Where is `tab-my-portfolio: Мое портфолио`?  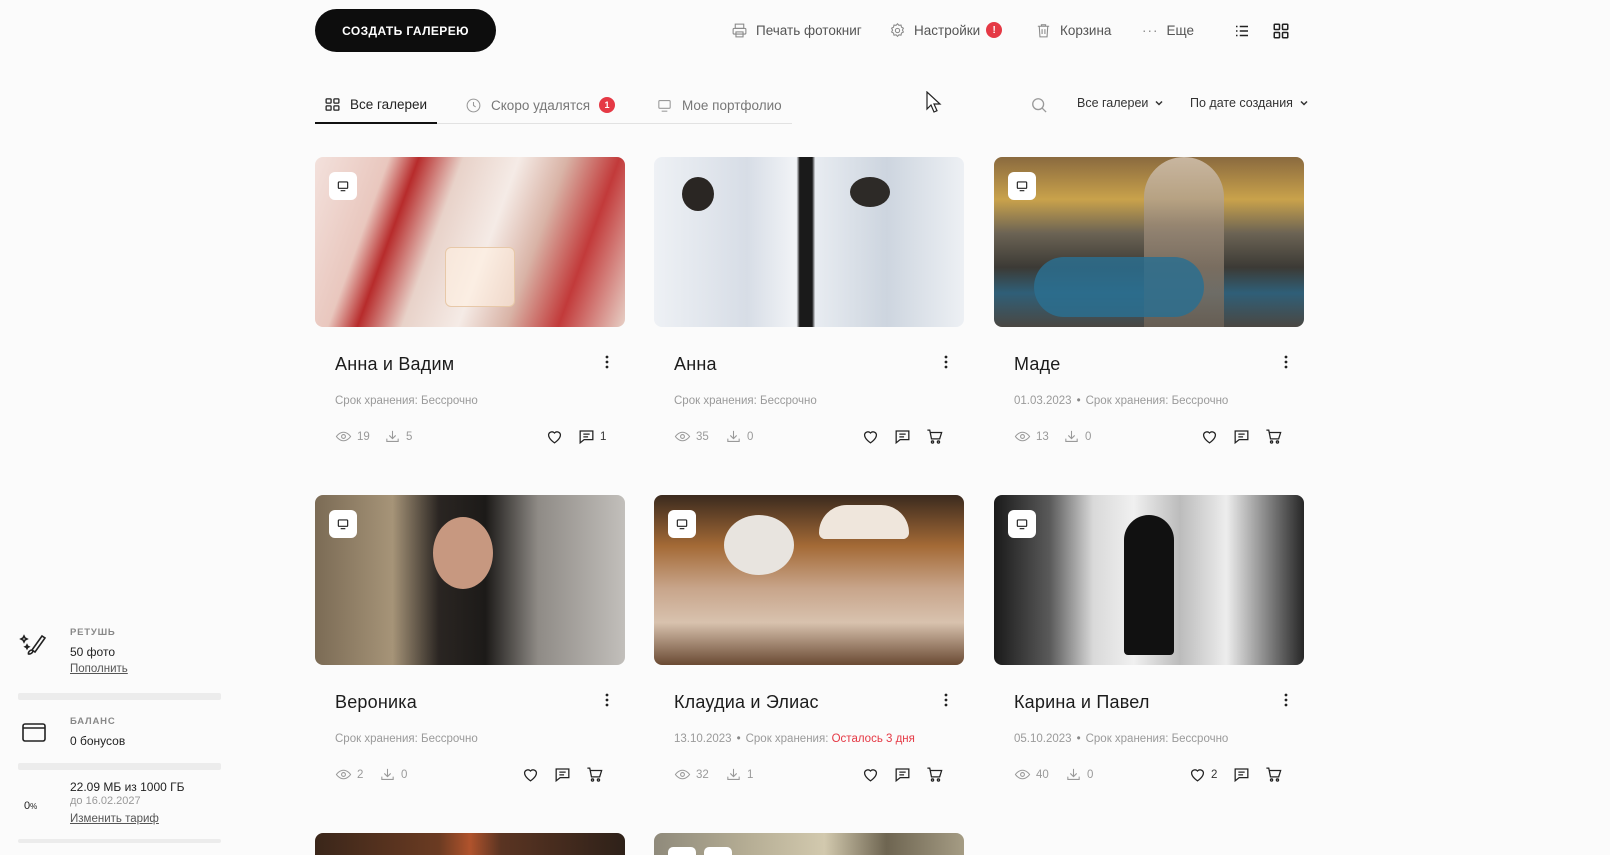 tab-my-portfolio: Мое портфолио is located at coordinates (719, 105).